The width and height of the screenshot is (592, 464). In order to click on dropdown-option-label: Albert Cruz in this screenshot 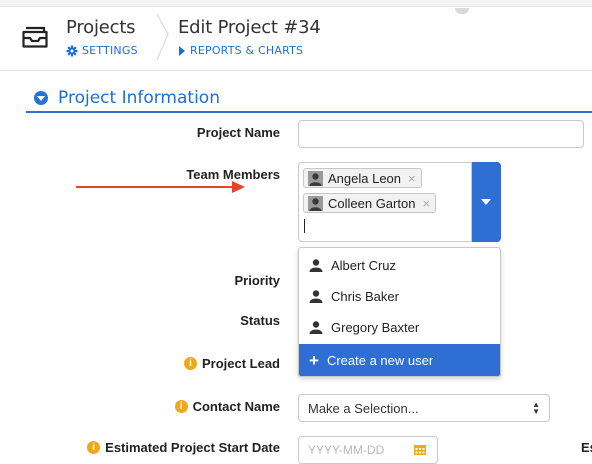, I will do `click(363, 265)`.